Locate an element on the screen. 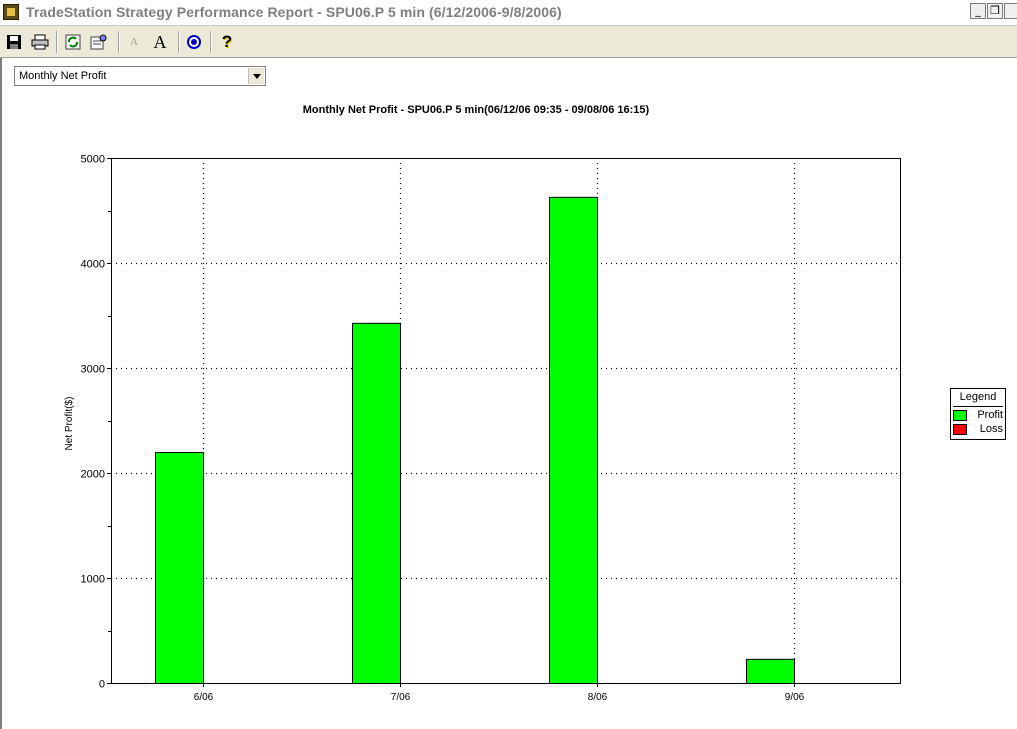 The image size is (1017, 729). y-tick-label: 4000 is located at coordinates (93, 265).